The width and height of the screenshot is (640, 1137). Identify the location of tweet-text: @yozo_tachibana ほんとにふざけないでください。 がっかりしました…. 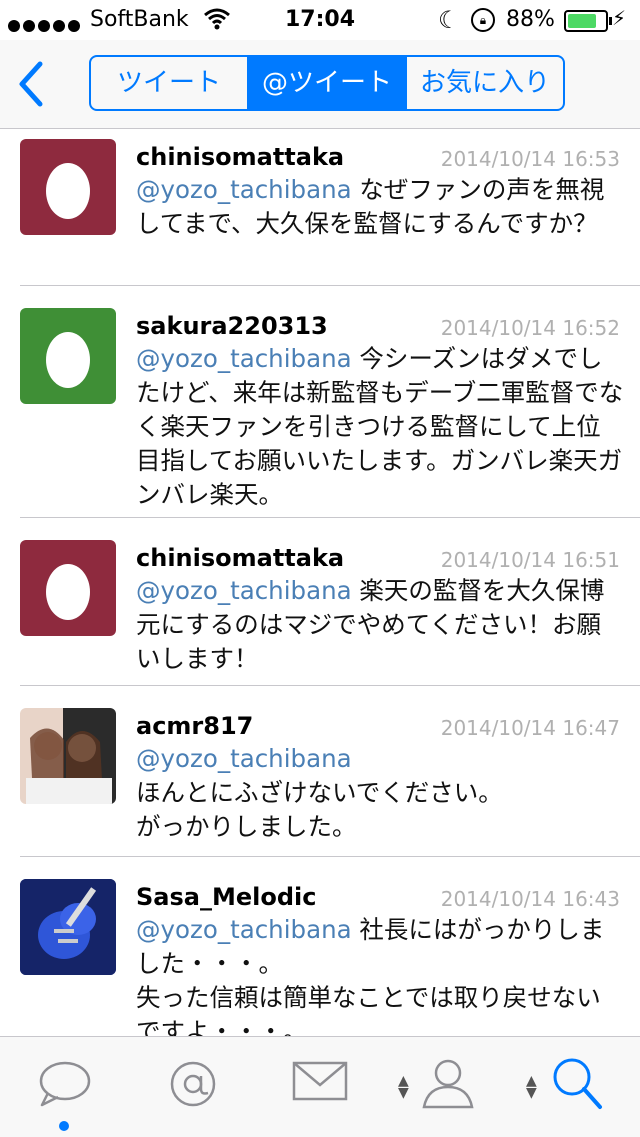
(380, 793).